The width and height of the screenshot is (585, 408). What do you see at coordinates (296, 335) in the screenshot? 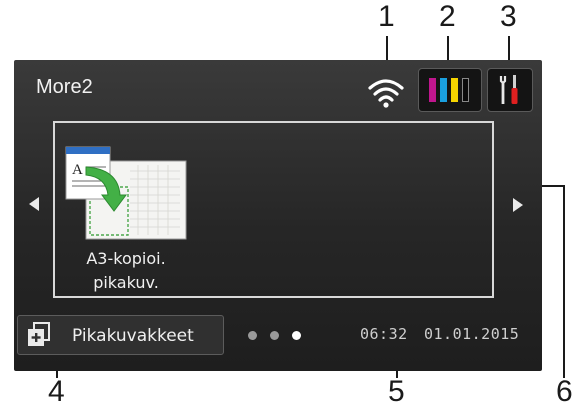
I see `page-dot-3-active` at bounding box center [296, 335].